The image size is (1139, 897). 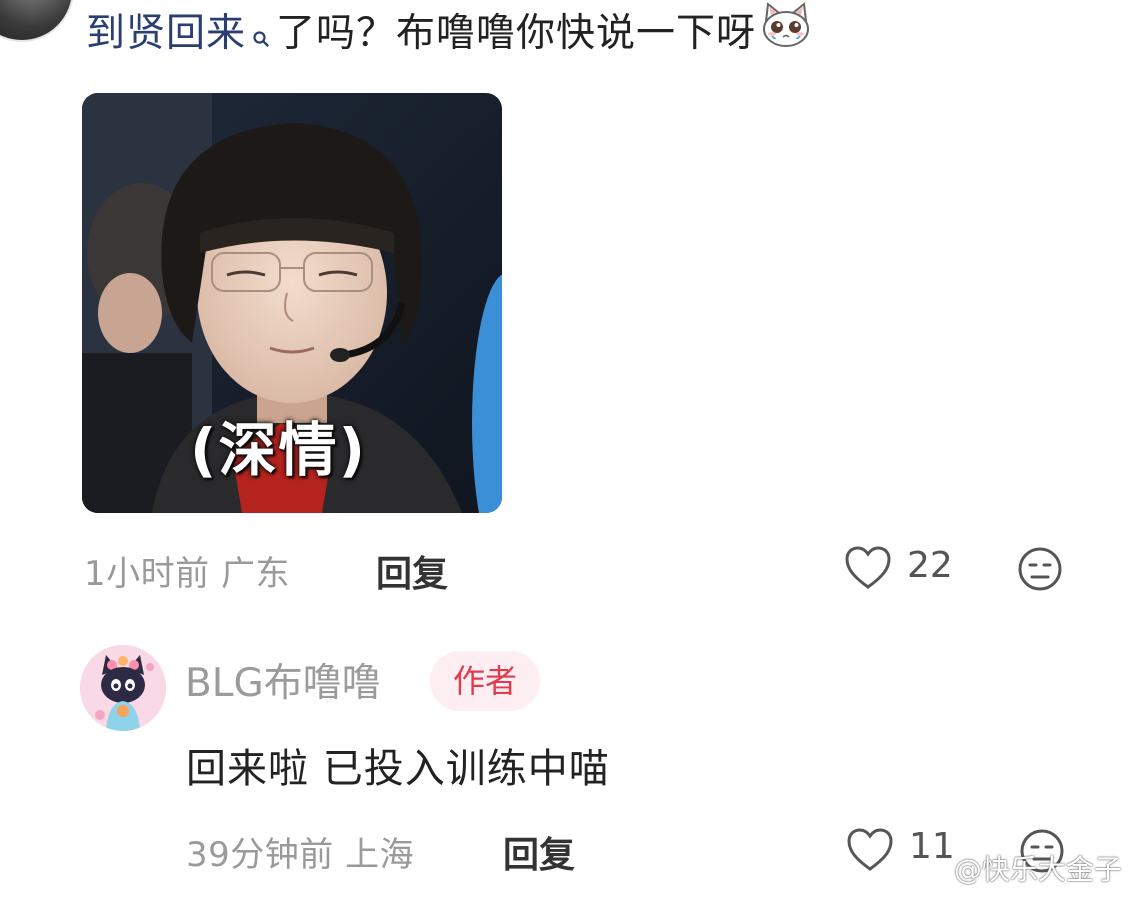 I want to click on dislike-face-icon, so click(x=1040, y=571).